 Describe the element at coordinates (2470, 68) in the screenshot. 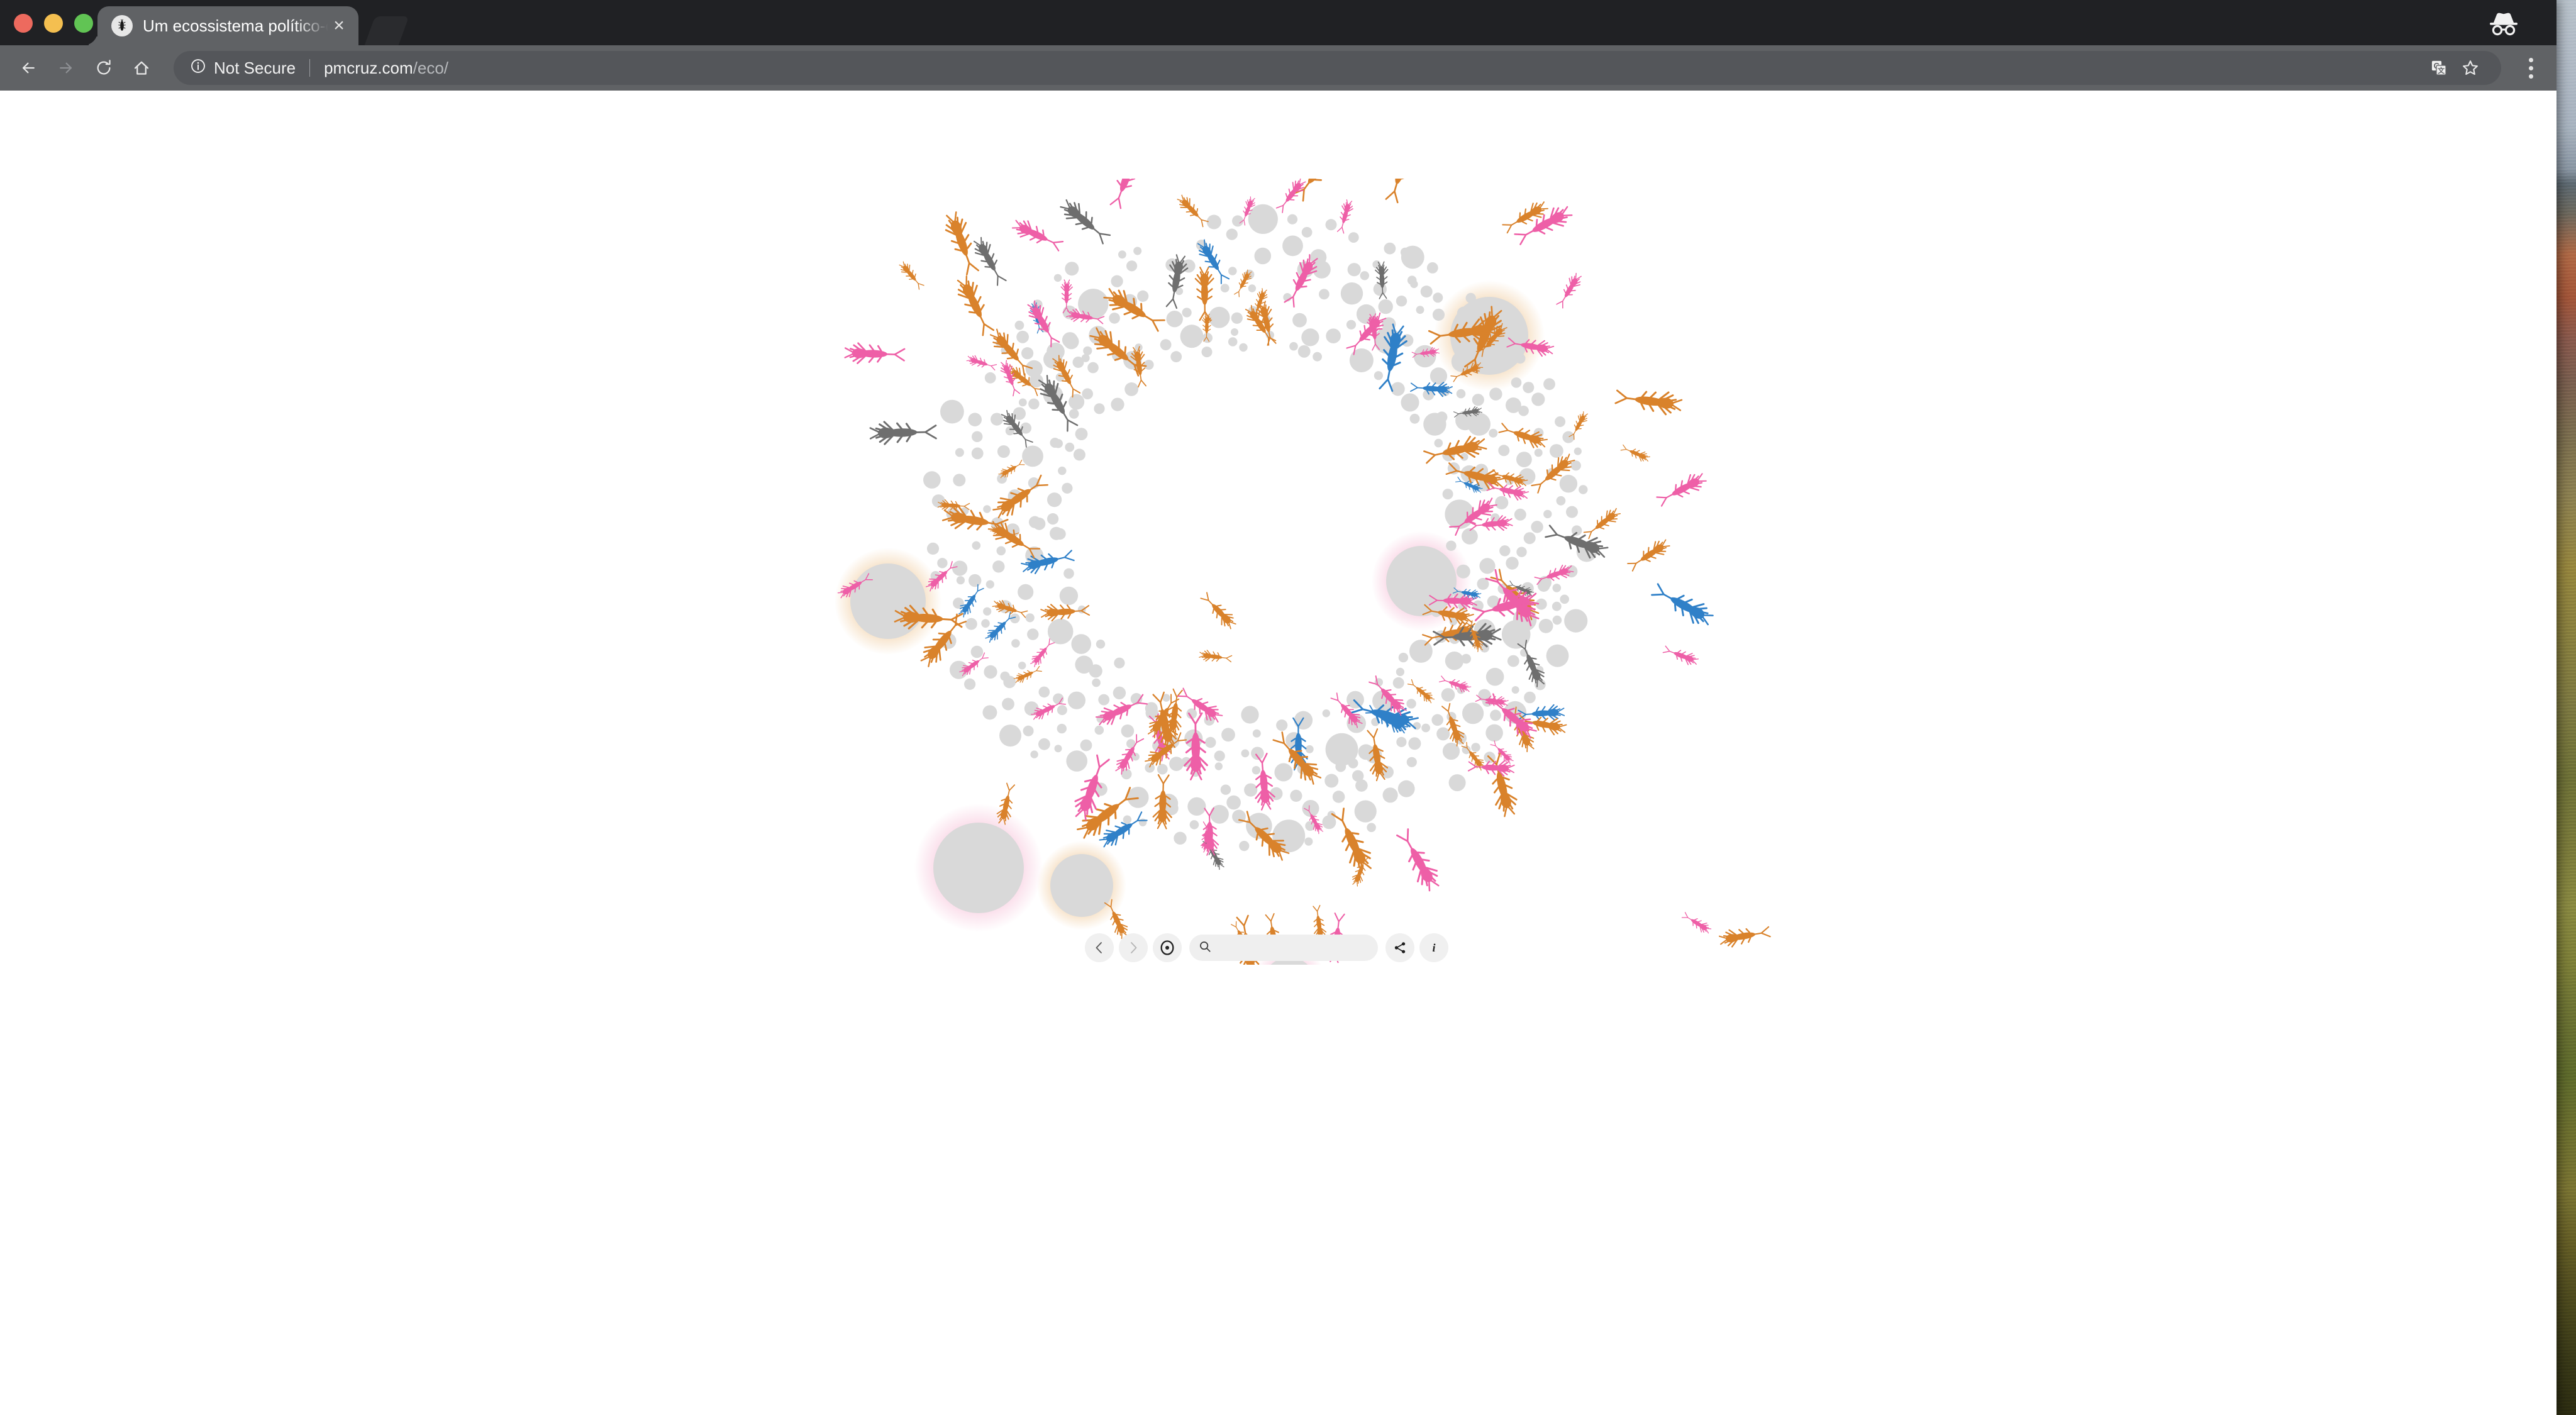

I see `star-icon` at that location.